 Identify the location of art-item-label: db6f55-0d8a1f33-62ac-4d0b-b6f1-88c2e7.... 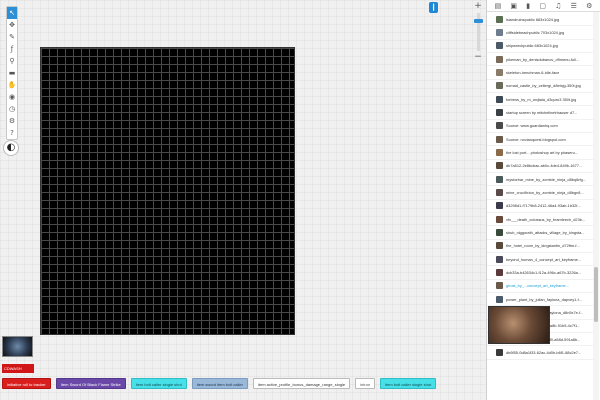
(544, 352).